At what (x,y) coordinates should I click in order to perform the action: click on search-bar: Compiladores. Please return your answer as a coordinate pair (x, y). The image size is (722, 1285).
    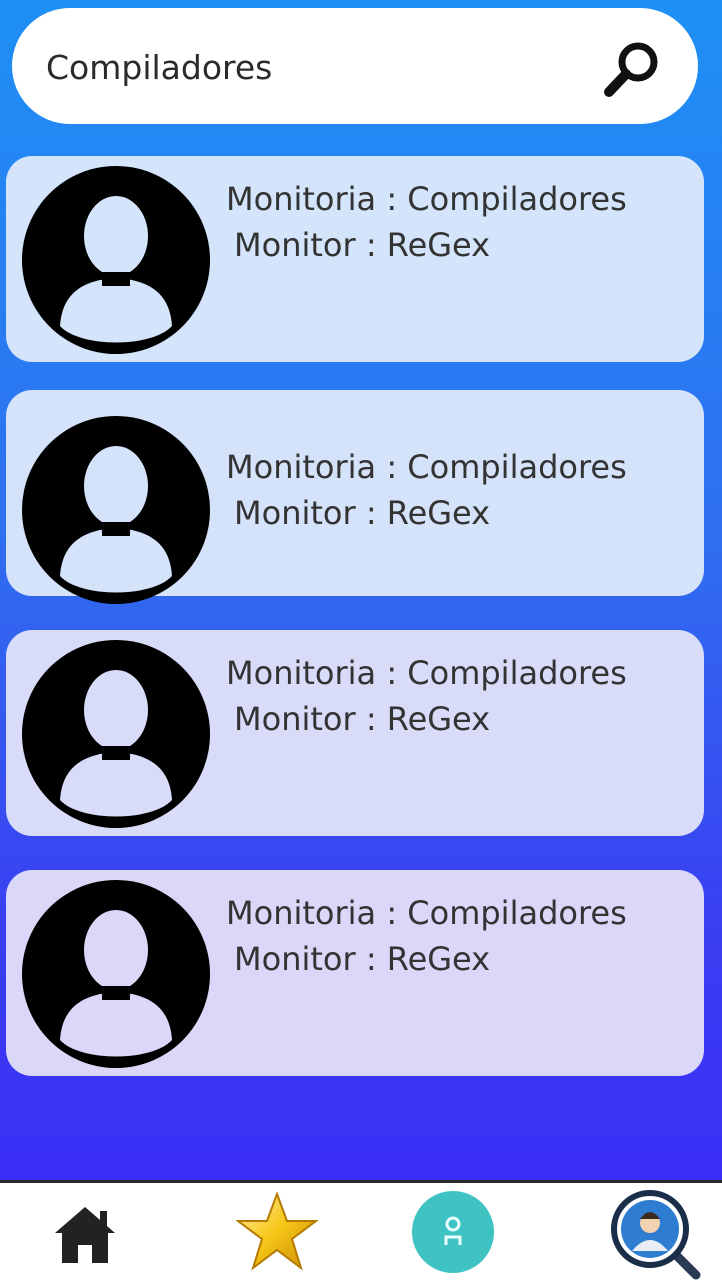
    Looking at the image, I should click on (355, 66).